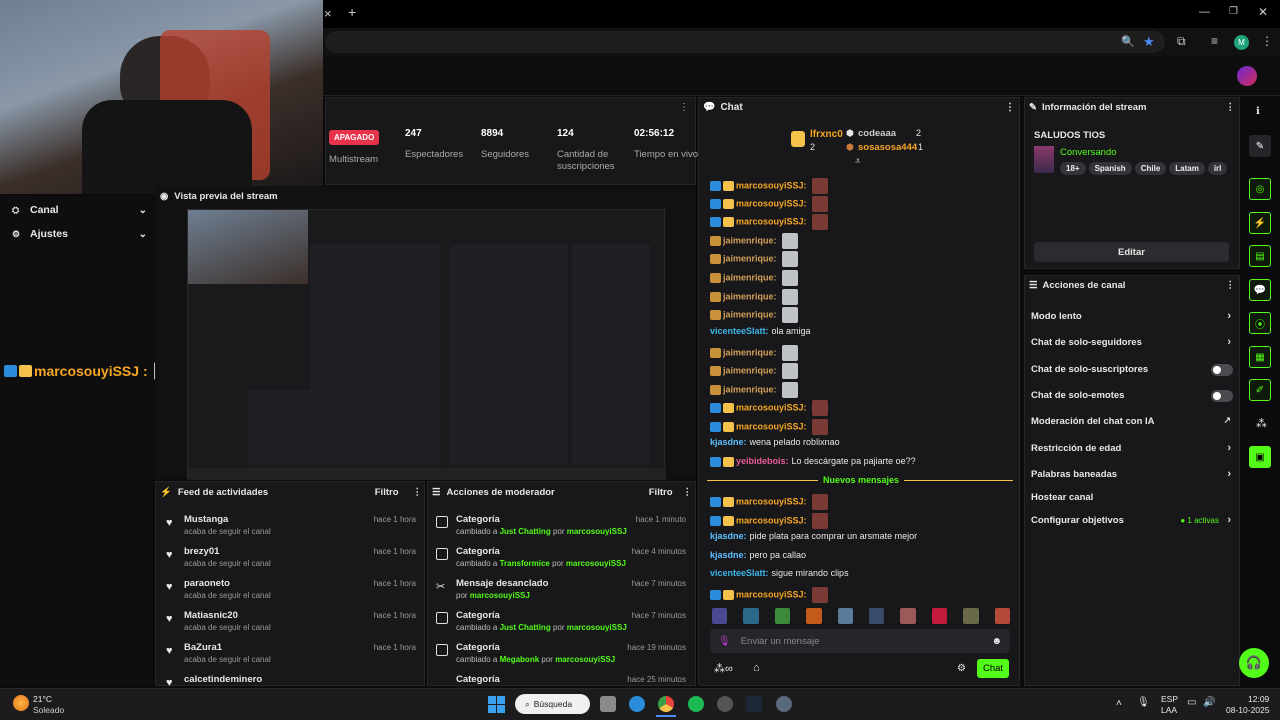 This screenshot has height=720, width=1280. I want to click on chat-input: 🎙 Enviar un mensaje ☻, so click(860, 641).